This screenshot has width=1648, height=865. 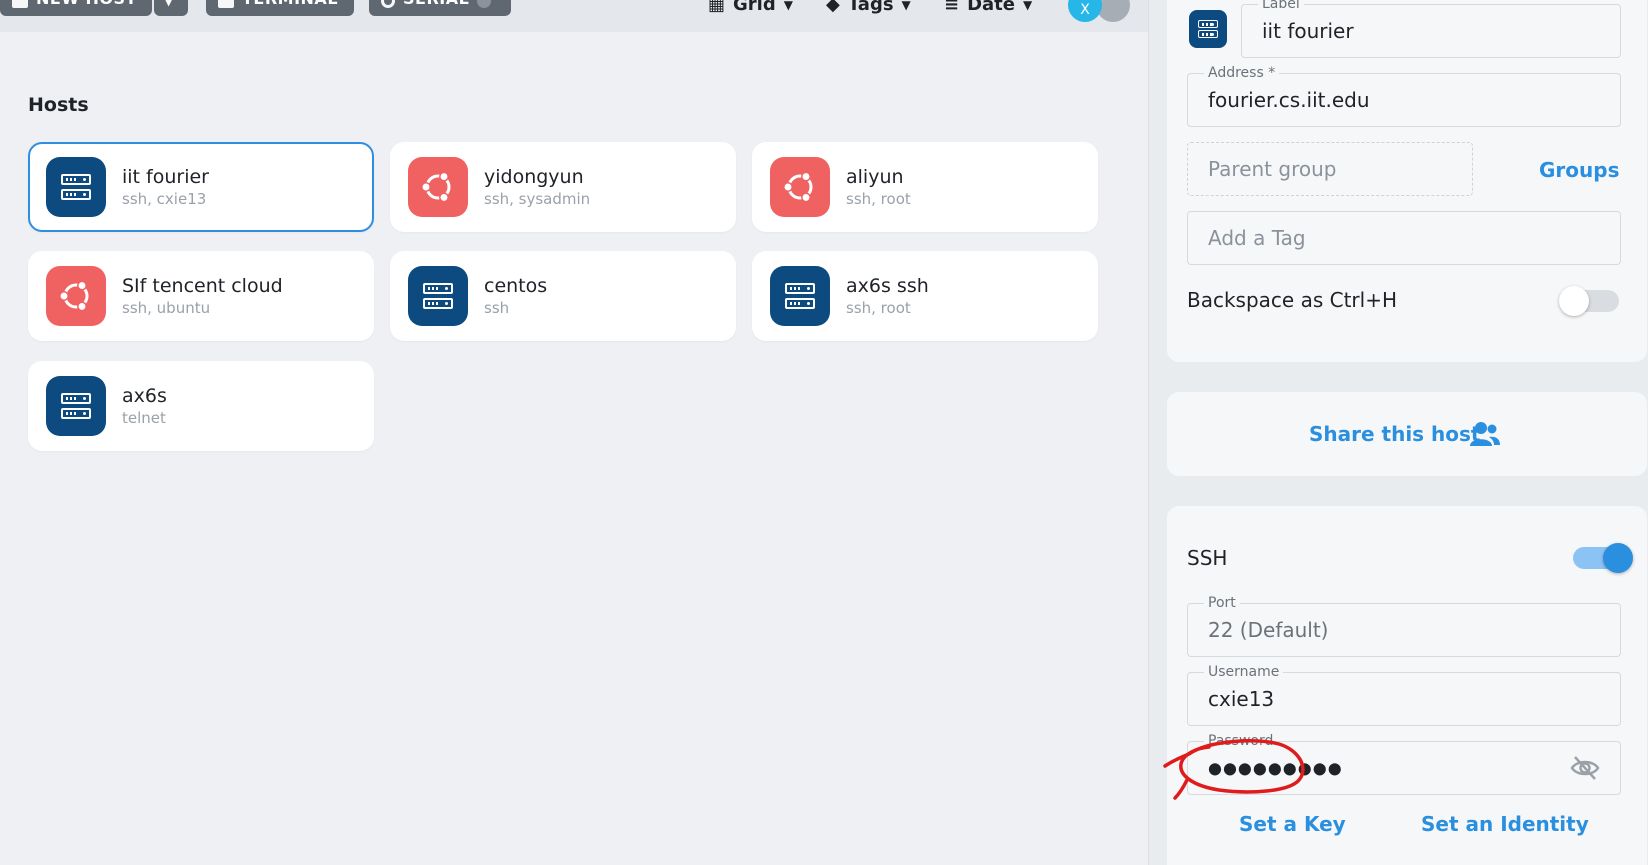 I want to click on user-avatar: X, so click(x=1085, y=11).